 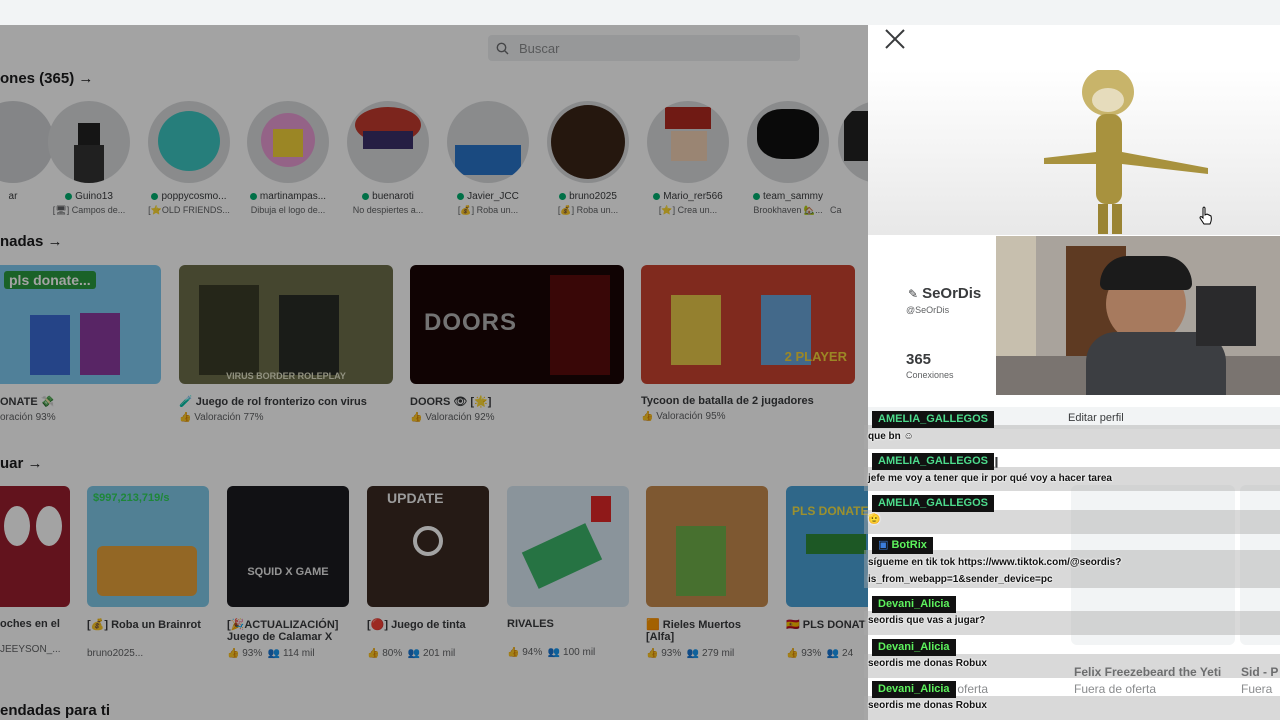 I want to click on close-icon, so click(x=895, y=39).